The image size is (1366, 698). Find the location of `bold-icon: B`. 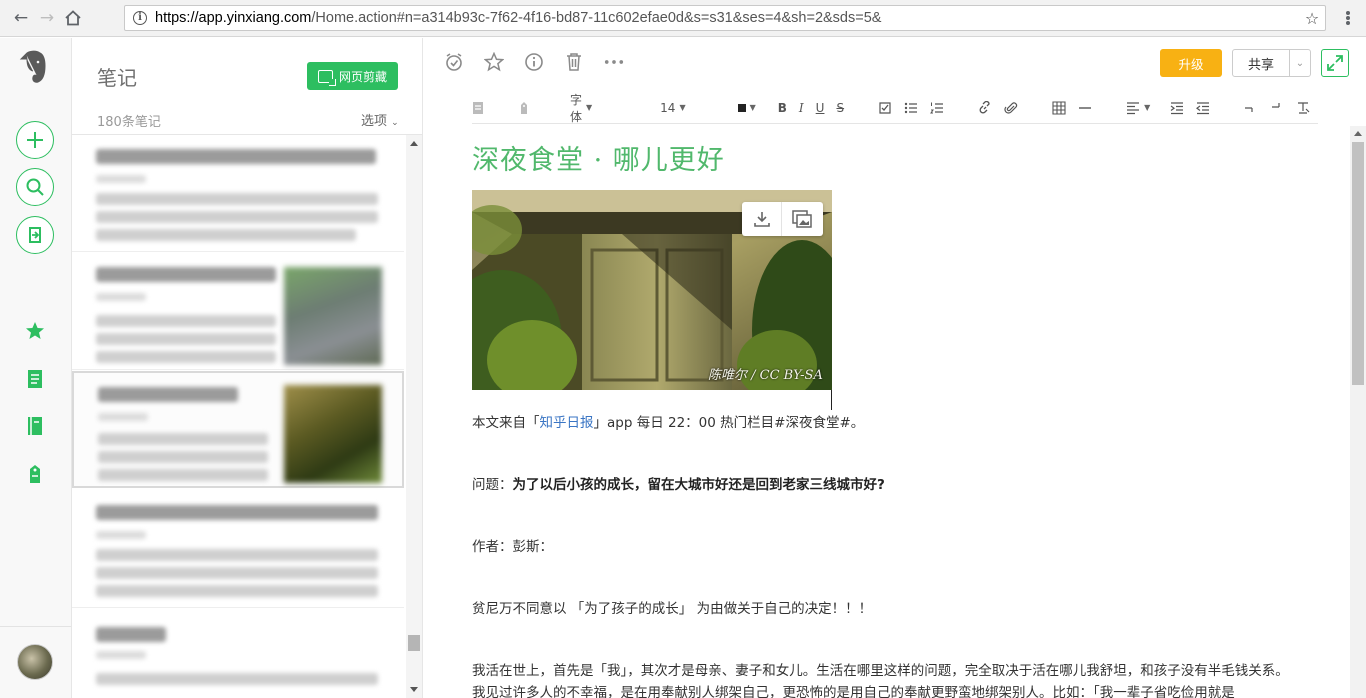

bold-icon: B is located at coordinates (782, 108).